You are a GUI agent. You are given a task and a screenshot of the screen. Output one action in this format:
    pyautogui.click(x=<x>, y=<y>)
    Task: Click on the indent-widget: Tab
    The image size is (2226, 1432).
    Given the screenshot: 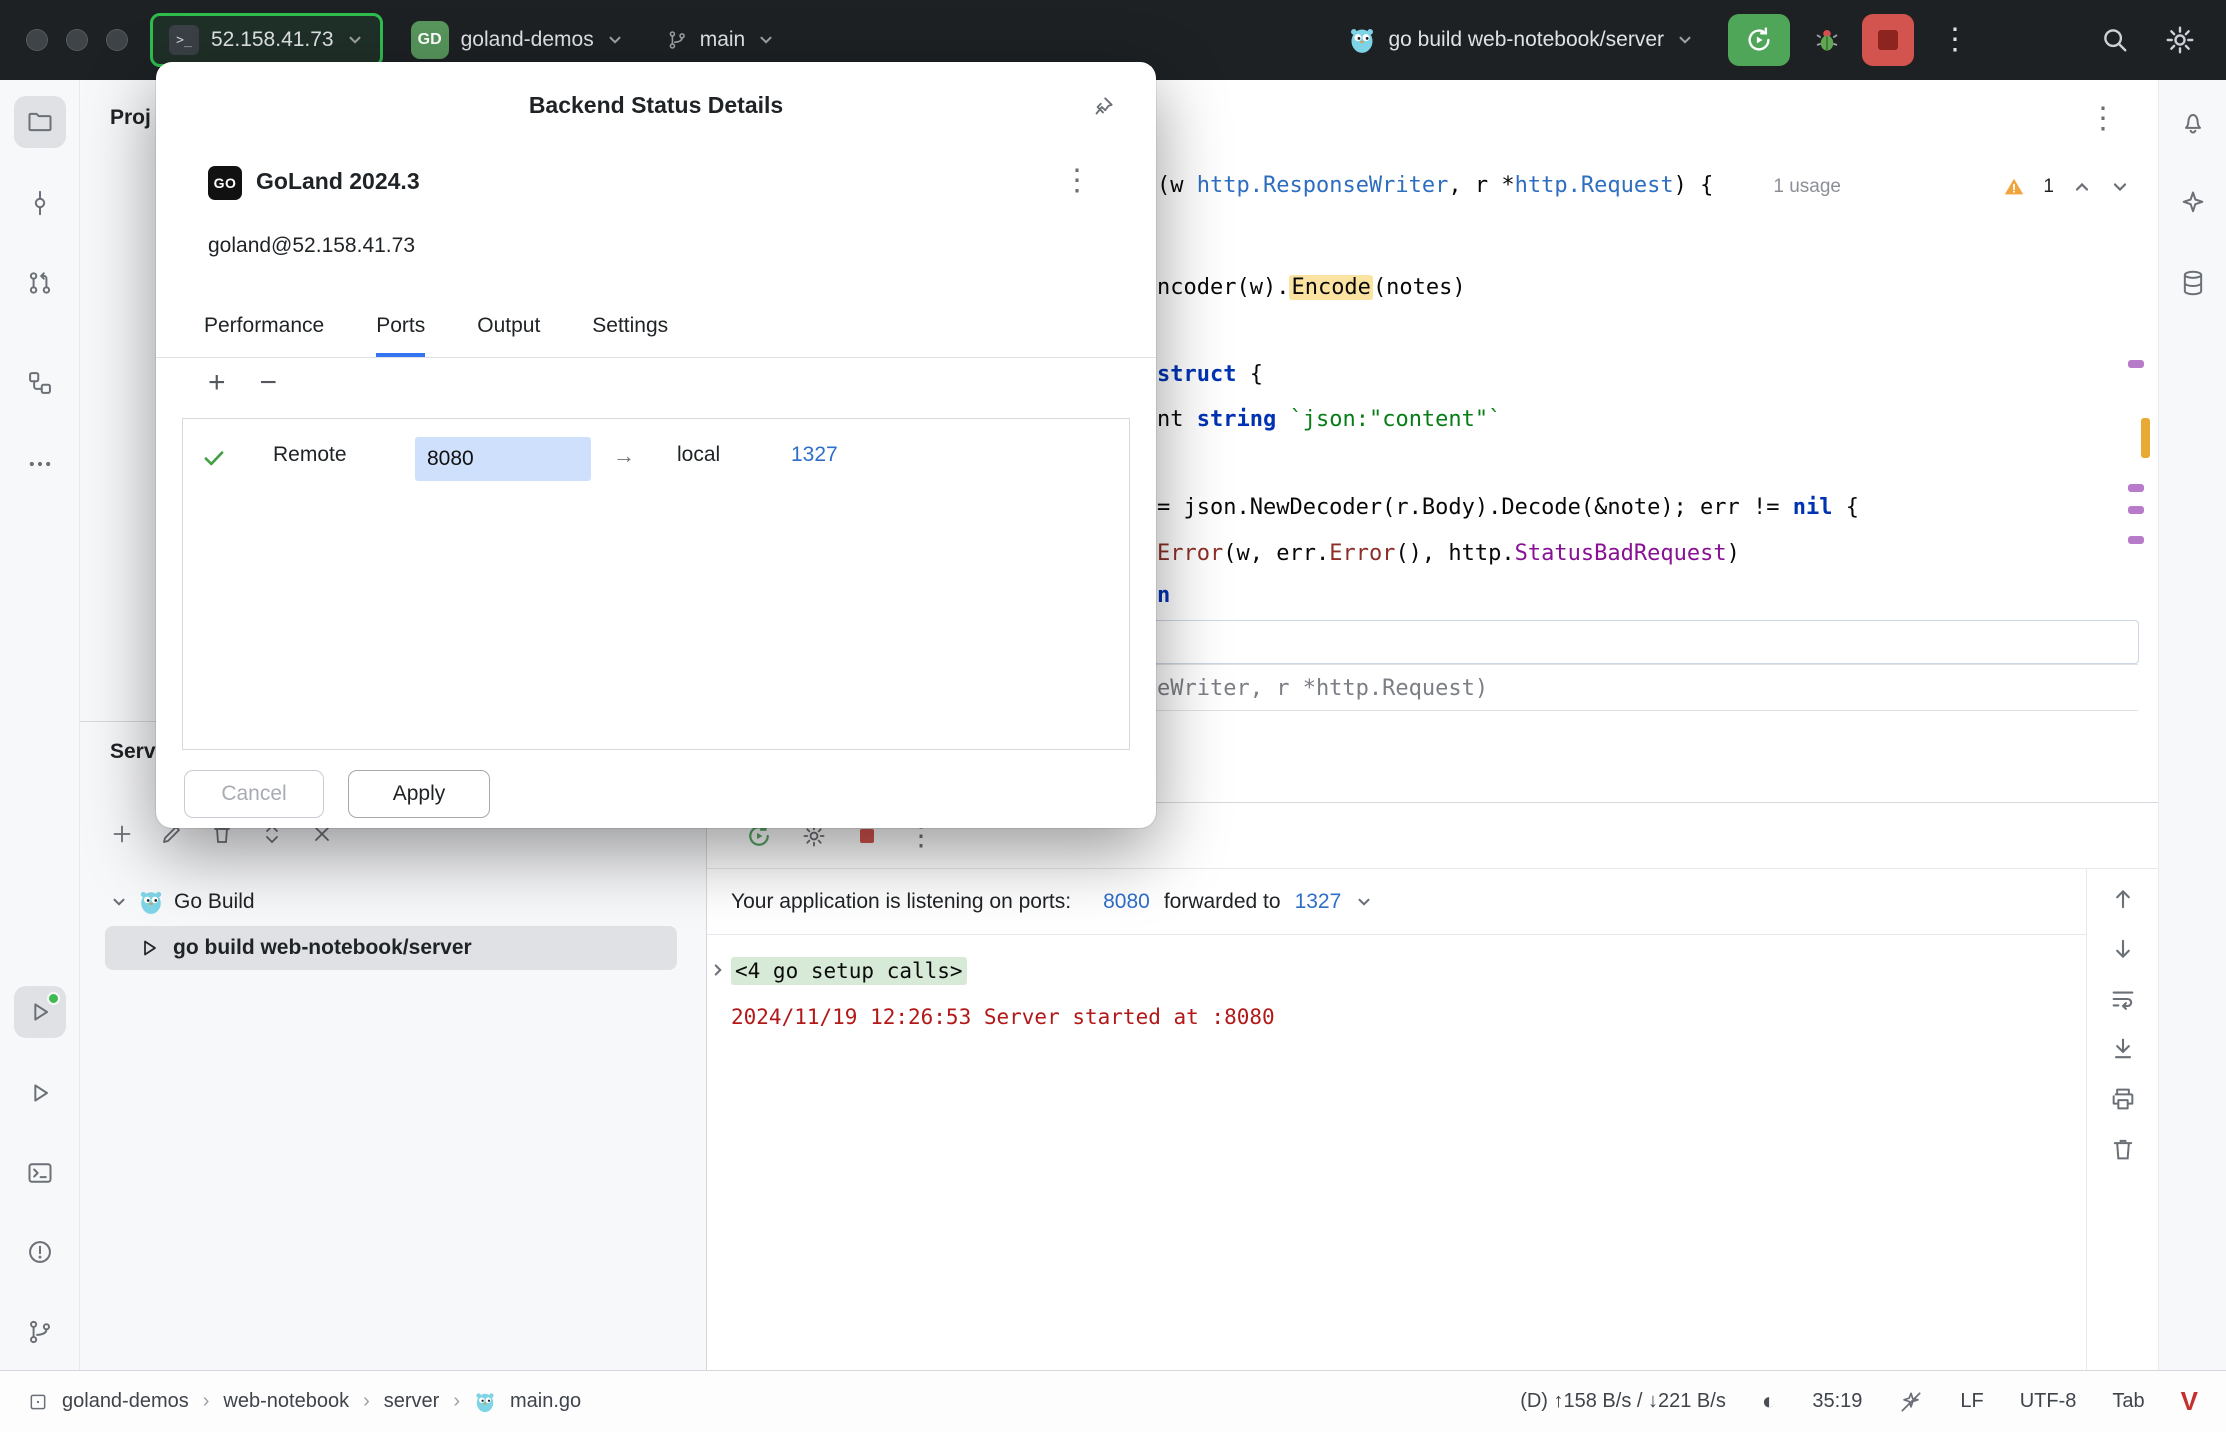 What is the action you would take?
    pyautogui.click(x=2128, y=1401)
    